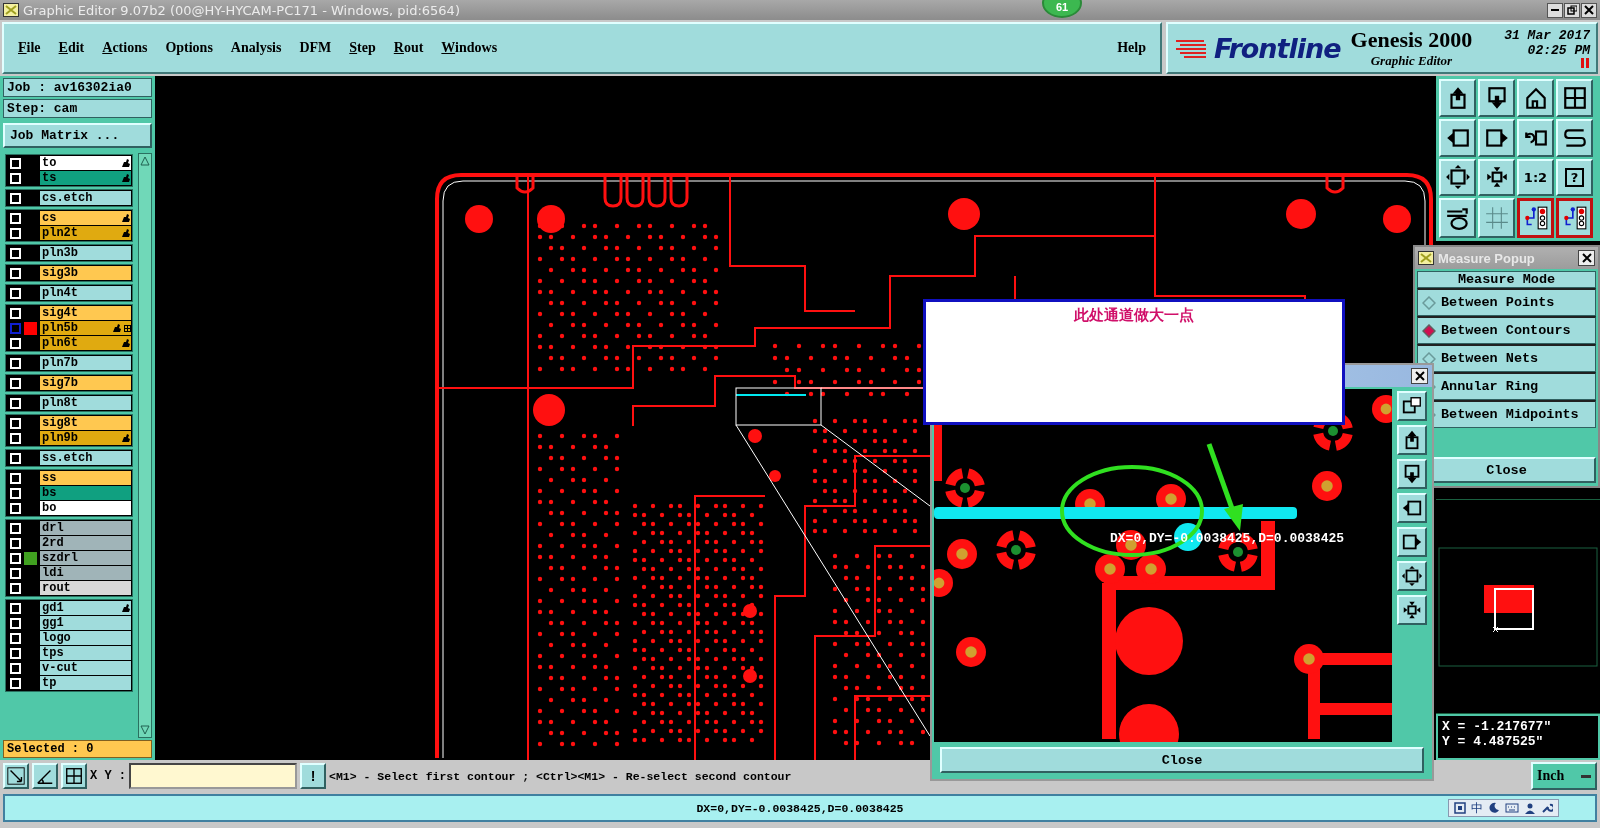 This screenshot has width=1600, height=828. I want to click on layer-name: pln6t, so click(85, 343).